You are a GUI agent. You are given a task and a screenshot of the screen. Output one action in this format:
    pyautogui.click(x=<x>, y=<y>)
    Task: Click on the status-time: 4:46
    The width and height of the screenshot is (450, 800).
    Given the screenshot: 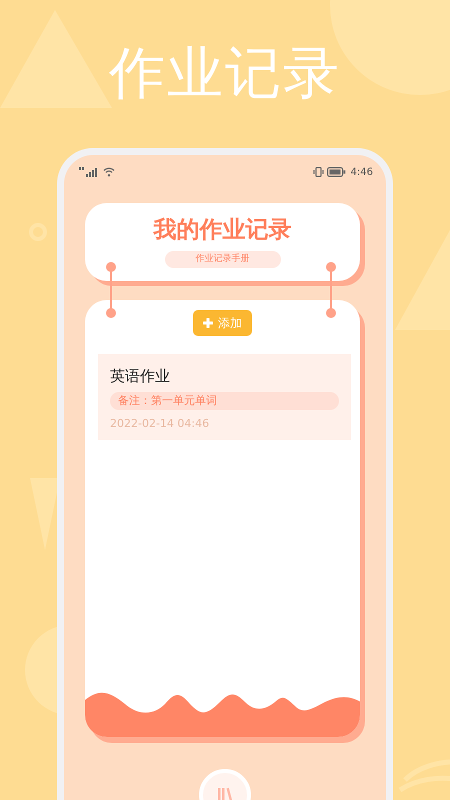 What is the action you would take?
    pyautogui.click(x=361, y=172)
    